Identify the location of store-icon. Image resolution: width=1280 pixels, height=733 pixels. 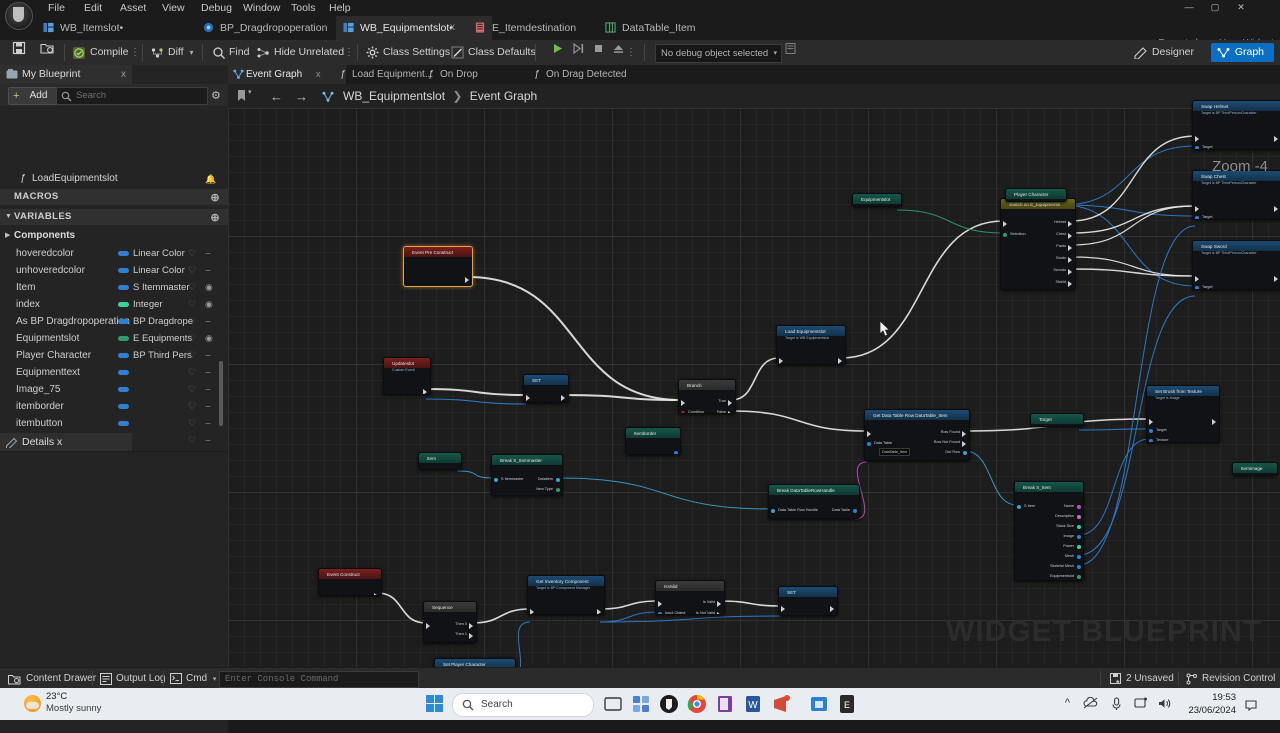
(819, 704).